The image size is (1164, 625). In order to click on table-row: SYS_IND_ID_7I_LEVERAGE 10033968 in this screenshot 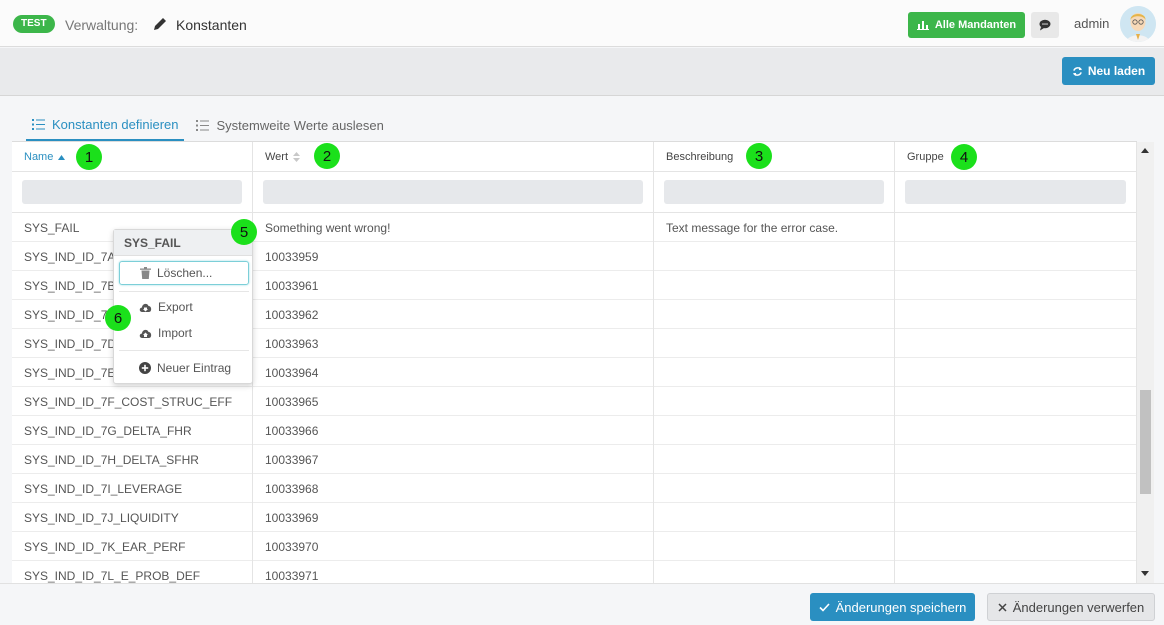, I will do `click(574, 488)`.